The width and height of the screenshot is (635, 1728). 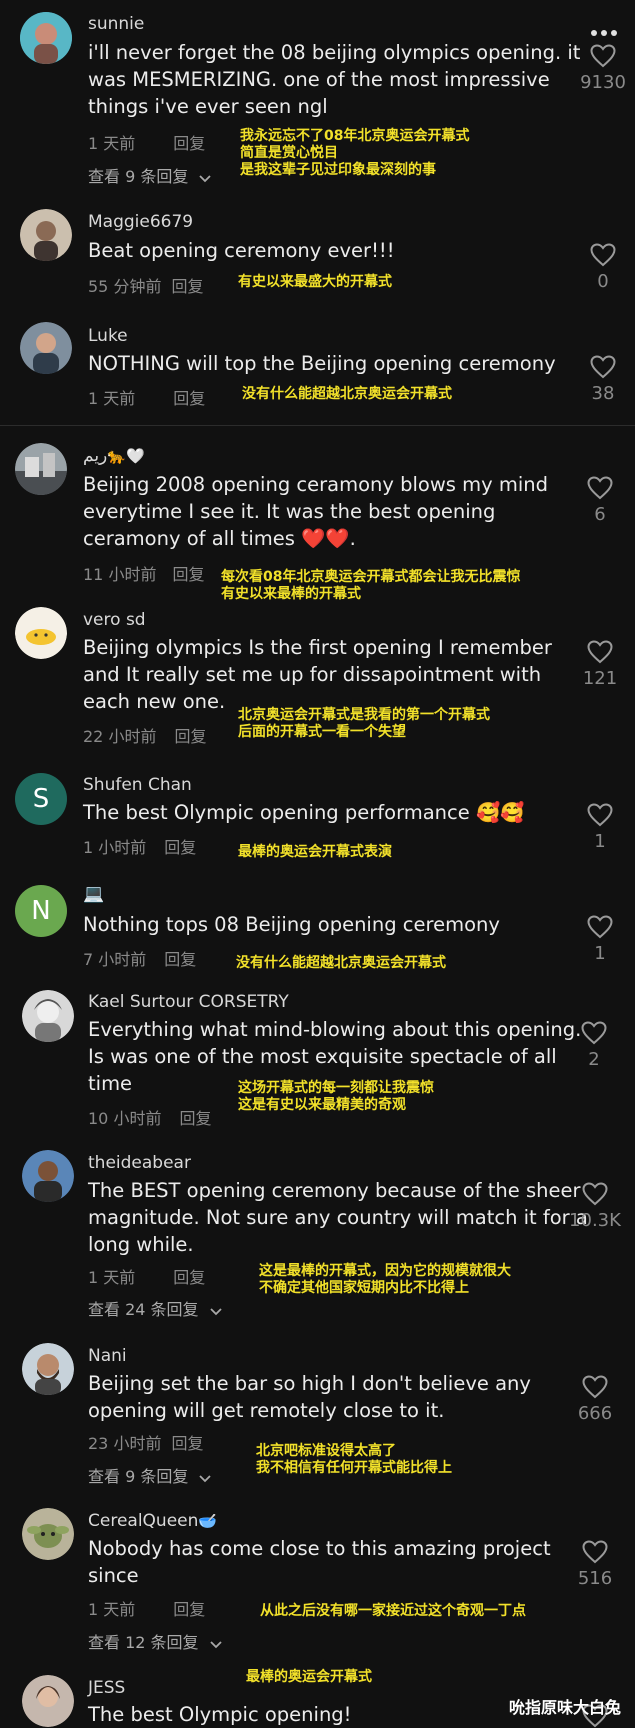 I want to click on like-count: 516, so click(x=595, y=1578).